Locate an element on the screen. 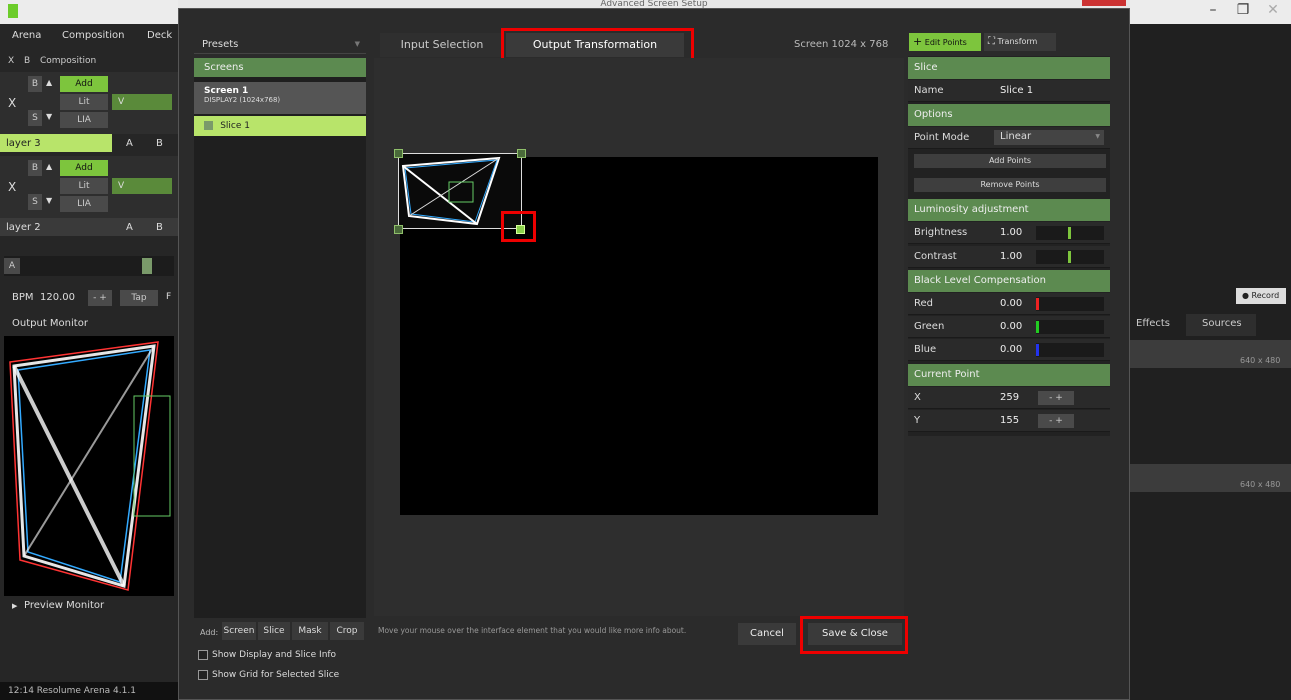 Image resolution: width=1291 pixels, height=700 pixels. layer-3-solo: S is located at coordinates (35, 118).